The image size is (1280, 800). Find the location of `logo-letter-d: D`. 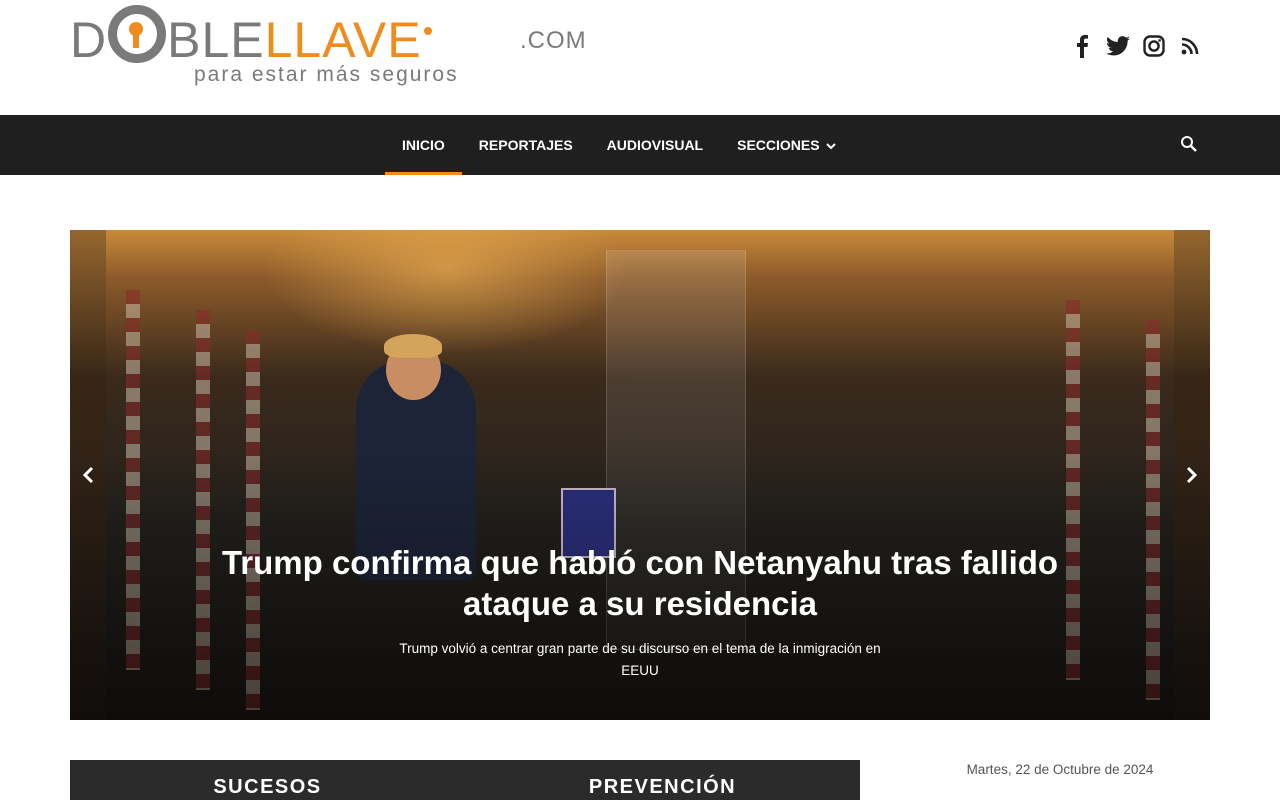

logo-letter-d: D is located at coordinates (89, 40).